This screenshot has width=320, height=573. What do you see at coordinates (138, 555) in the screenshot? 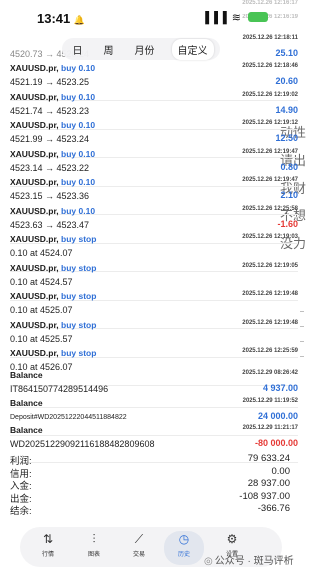
I see `tab-label: 交易` at bounding box center [138, 555].